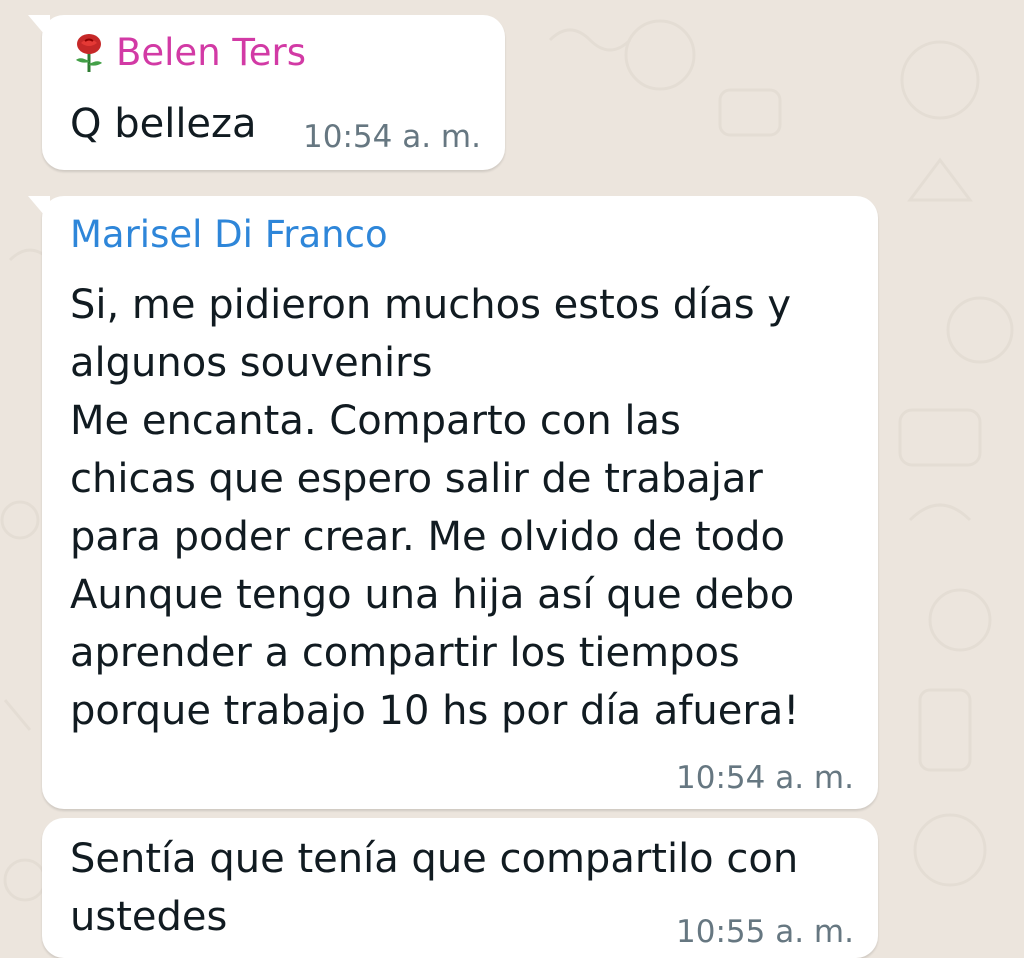  What do you see at coordinates (89, 53) in the screenshot?
I see `rose-icon` at bounding box center [89, 53].